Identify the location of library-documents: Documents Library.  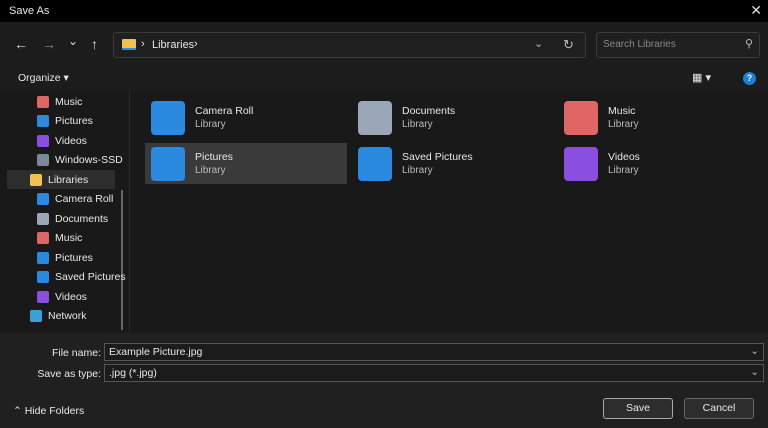
(453, 117).